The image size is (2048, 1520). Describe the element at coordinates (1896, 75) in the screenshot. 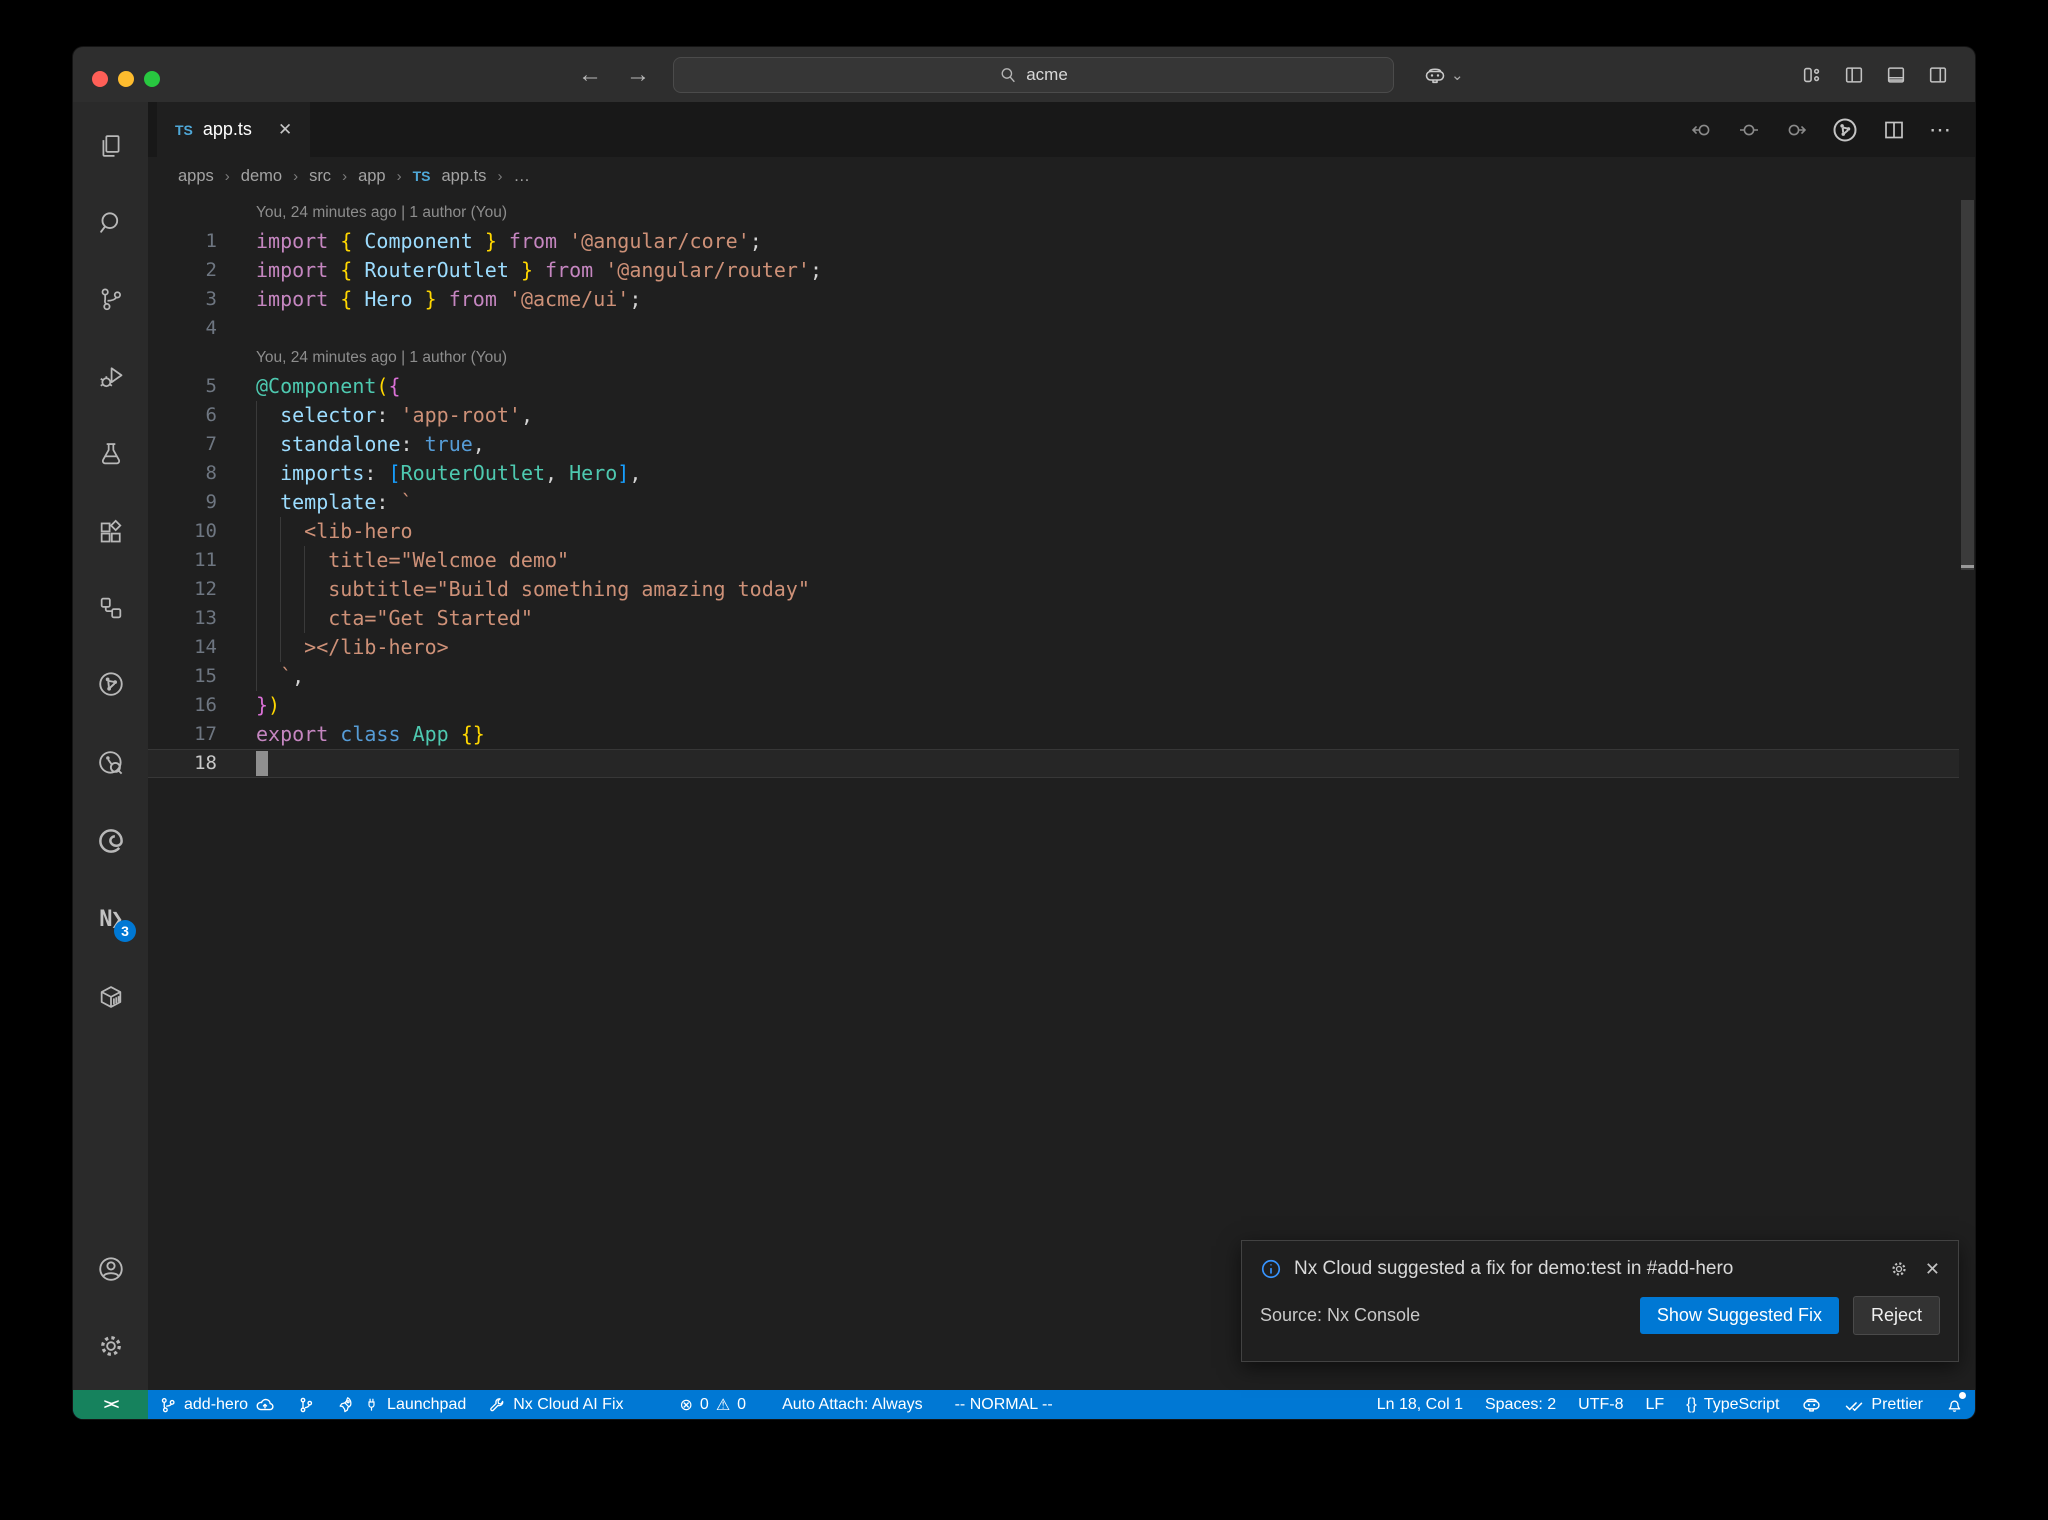

I see `toggle-panel-icon` at that location.